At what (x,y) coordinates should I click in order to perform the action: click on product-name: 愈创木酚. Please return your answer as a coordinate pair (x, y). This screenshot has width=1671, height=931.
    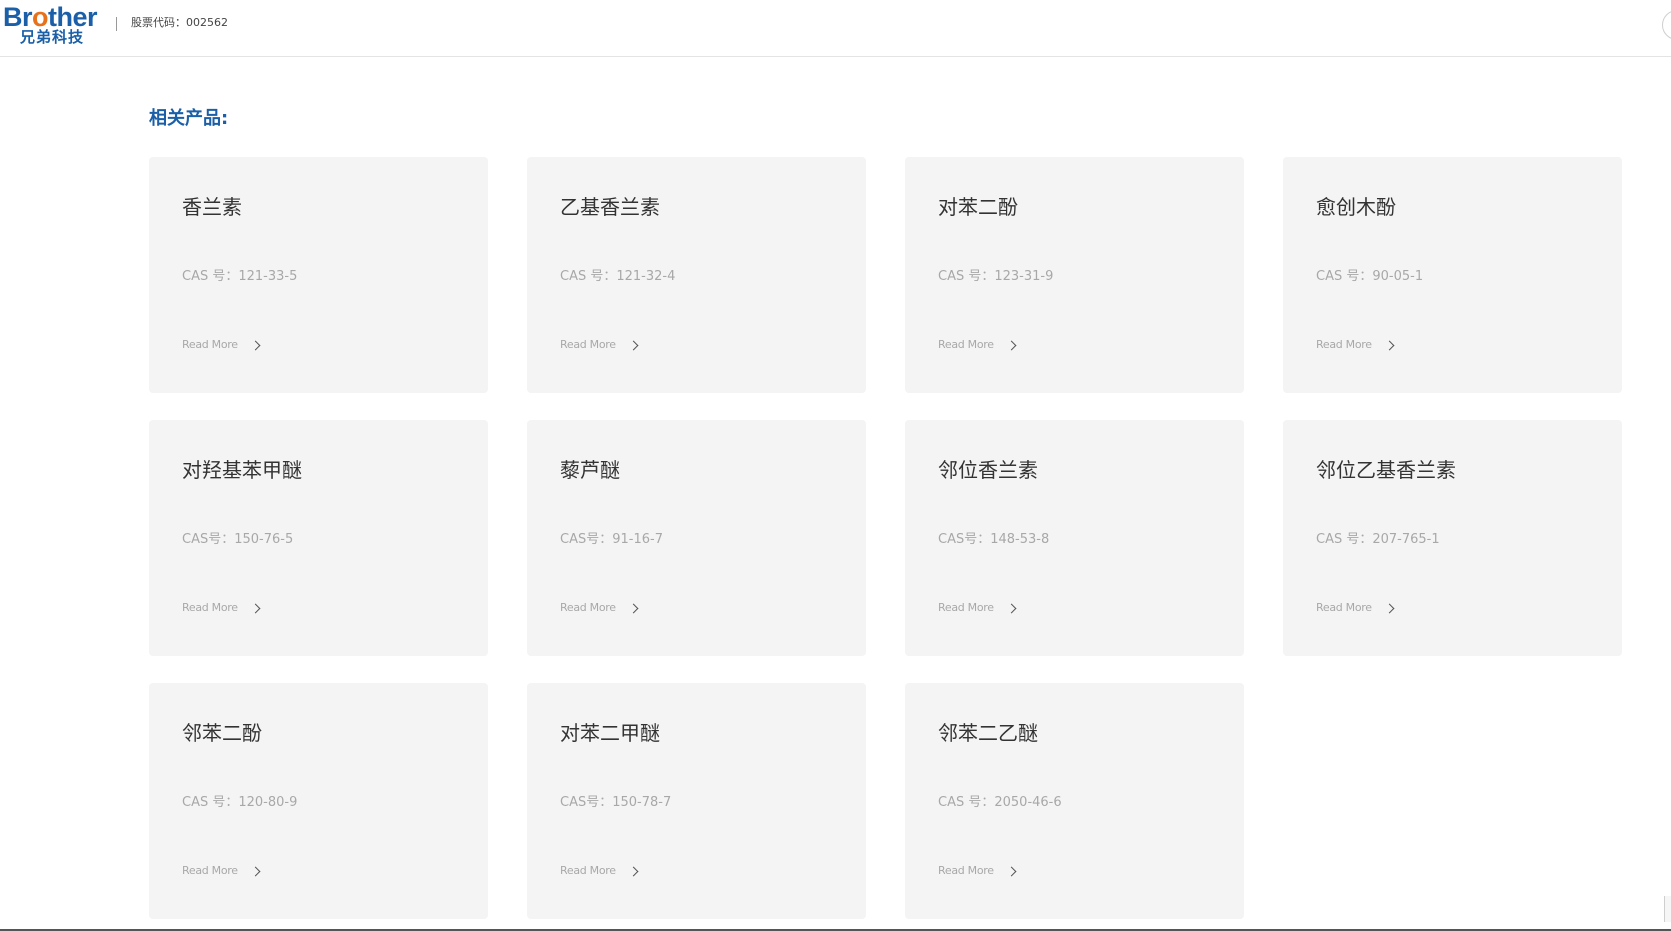
    Looking at the image, I should click on (1356, 207).